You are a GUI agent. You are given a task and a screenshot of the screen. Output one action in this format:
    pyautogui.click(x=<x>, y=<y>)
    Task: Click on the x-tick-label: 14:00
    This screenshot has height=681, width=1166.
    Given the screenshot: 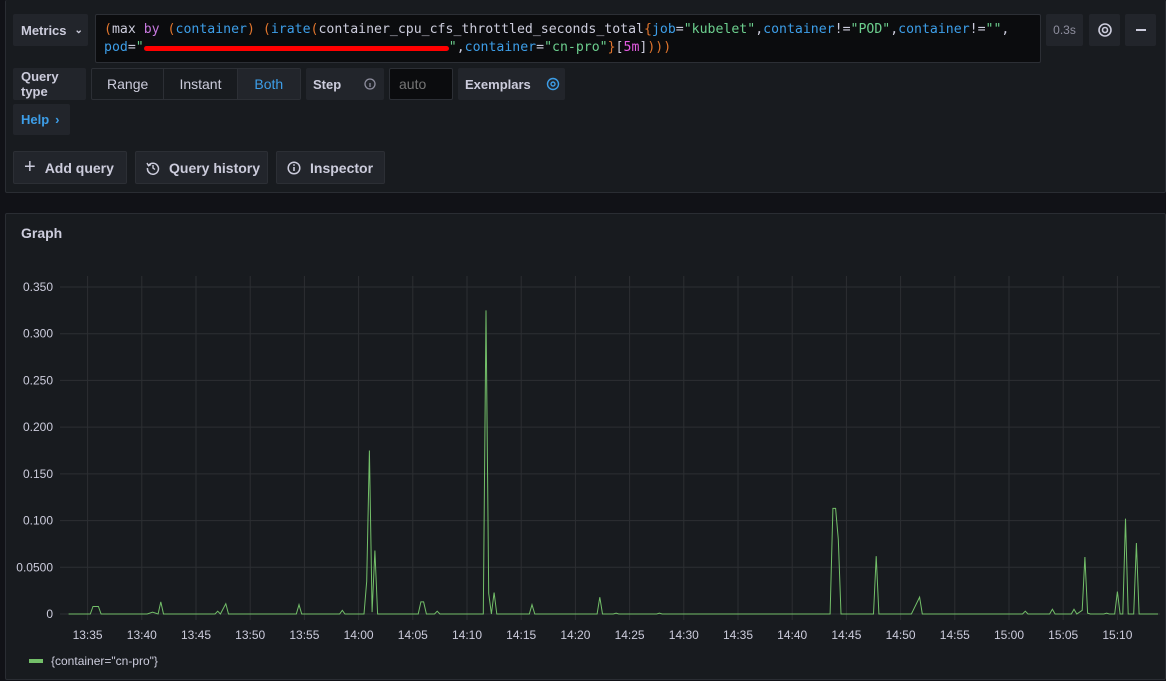 What is the action you would take?
    pyautogui.click(x=359, y=635)
    